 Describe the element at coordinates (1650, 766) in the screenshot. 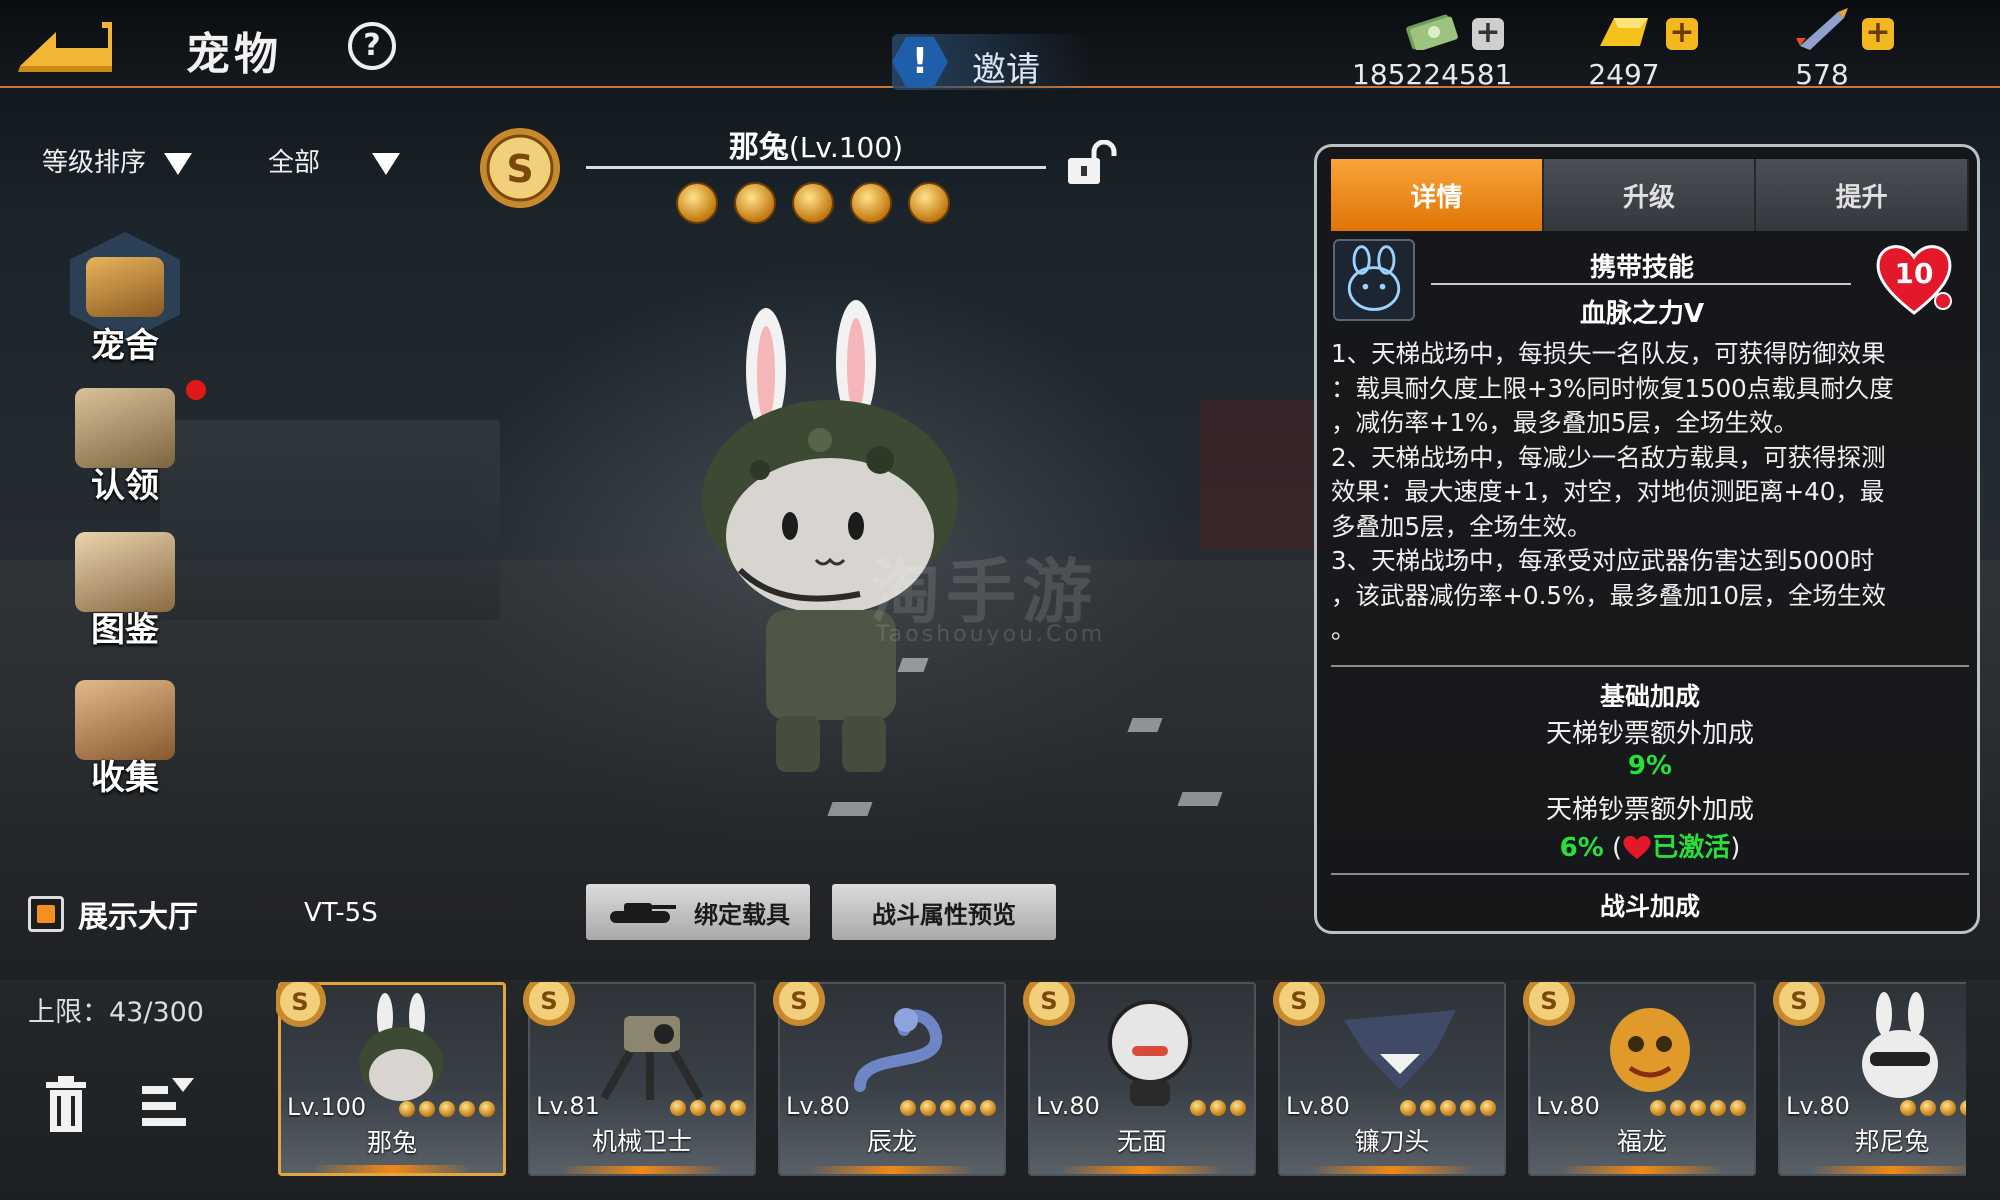

I see `bonus-1-value: 9%` at that location.